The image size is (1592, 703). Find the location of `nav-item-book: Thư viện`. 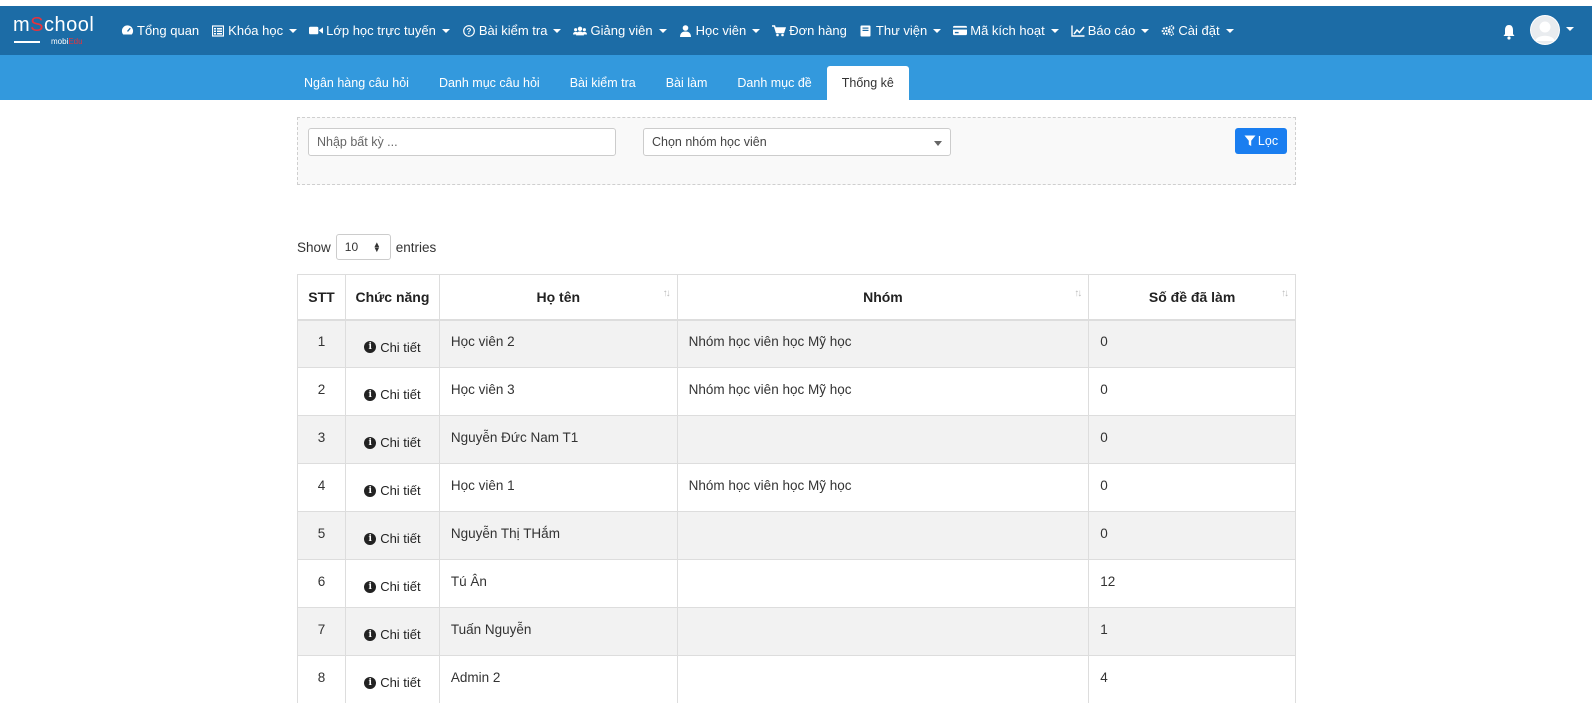

nav-item-book: Thư viện is located at coordinates (900, 30).